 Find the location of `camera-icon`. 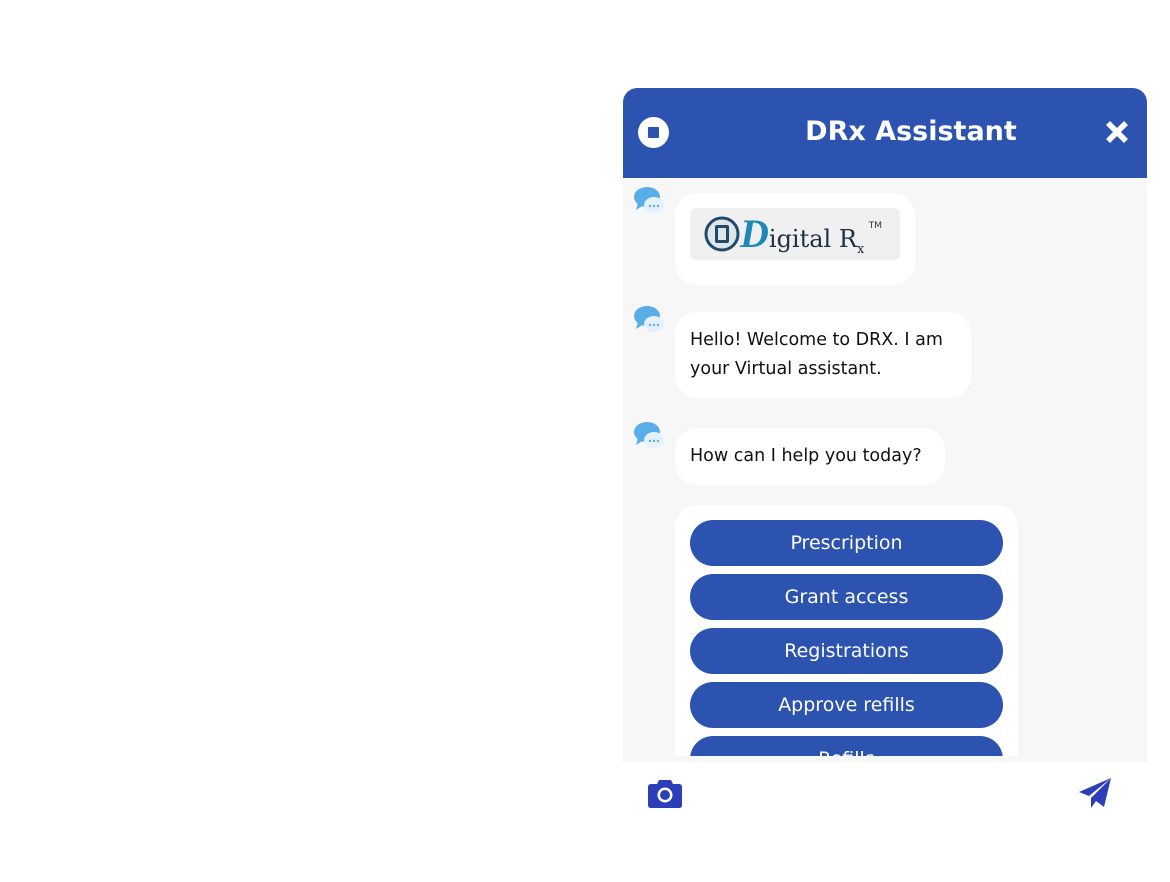

camera-icon is located at coordinates (665, 794).